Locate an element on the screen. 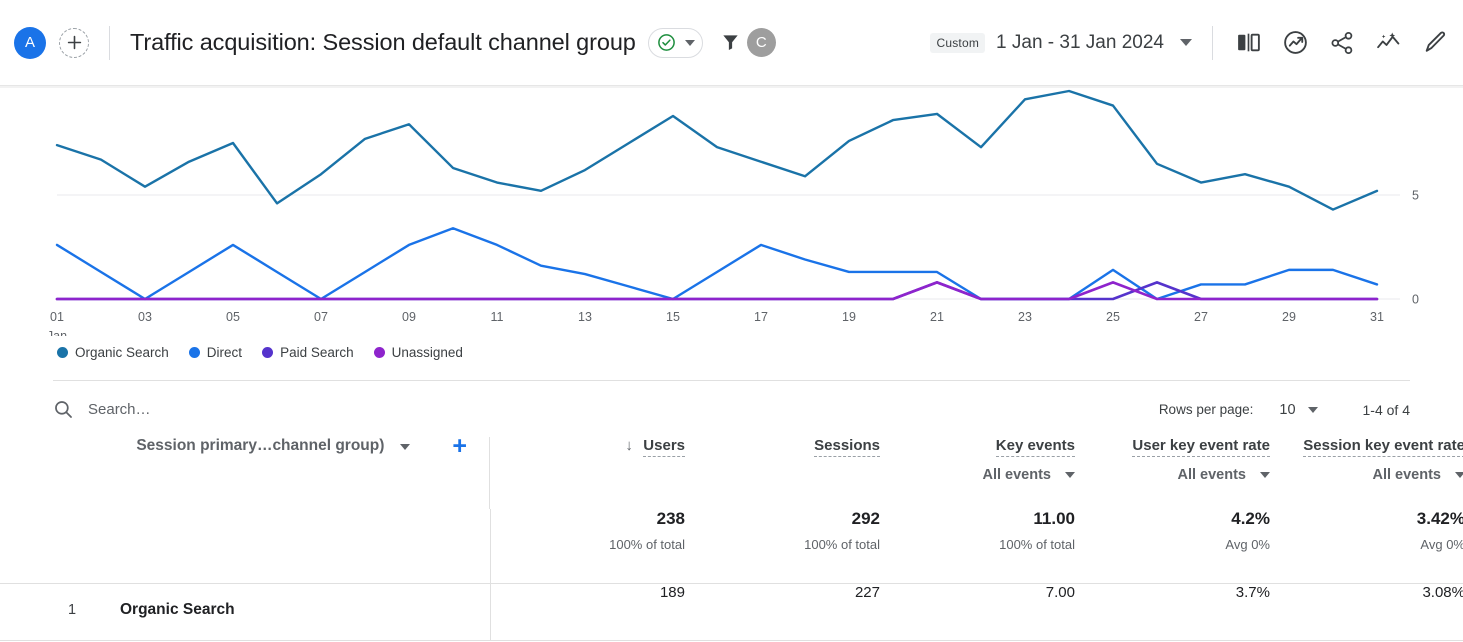 The image size is (1463, 642). totals-value: 292 is located at coordinates (865, 518).